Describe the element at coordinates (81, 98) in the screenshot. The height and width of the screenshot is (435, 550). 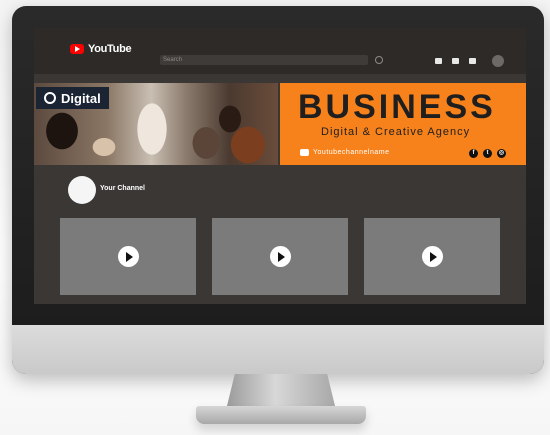
I see `digital-tag-text: Digital` at that location.